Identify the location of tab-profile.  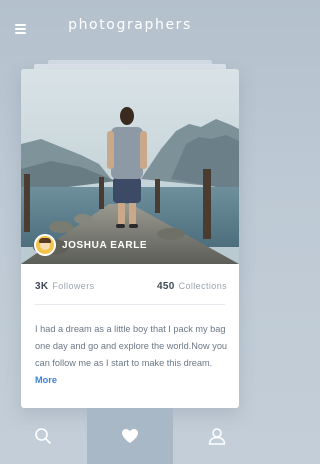
(216, 436).